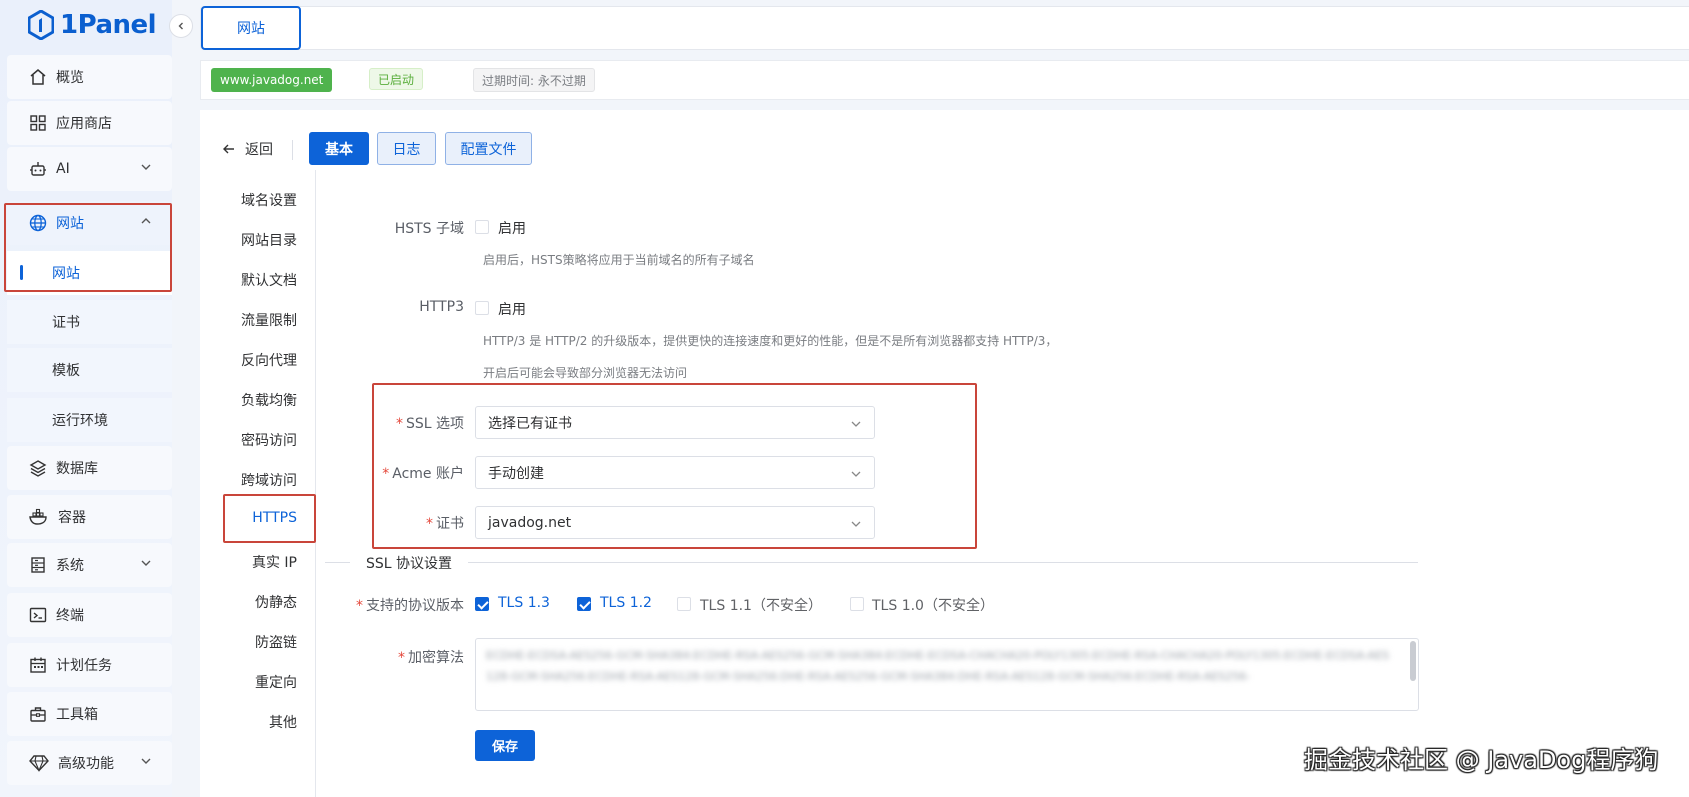 The height and width of the screenshot is (797, 1689). Describe the element at coordinates (274, 518) in the screenshot. I see `subnav-https: HTTPS` at that location.